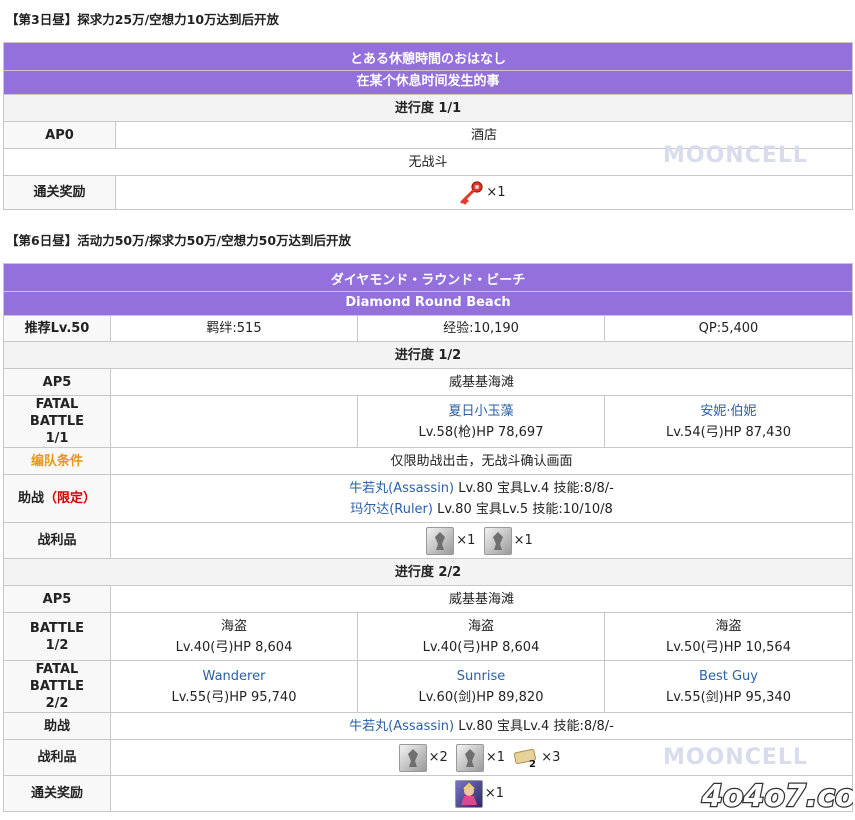  I want to click on loot-count: ×2, so click(438, 757).